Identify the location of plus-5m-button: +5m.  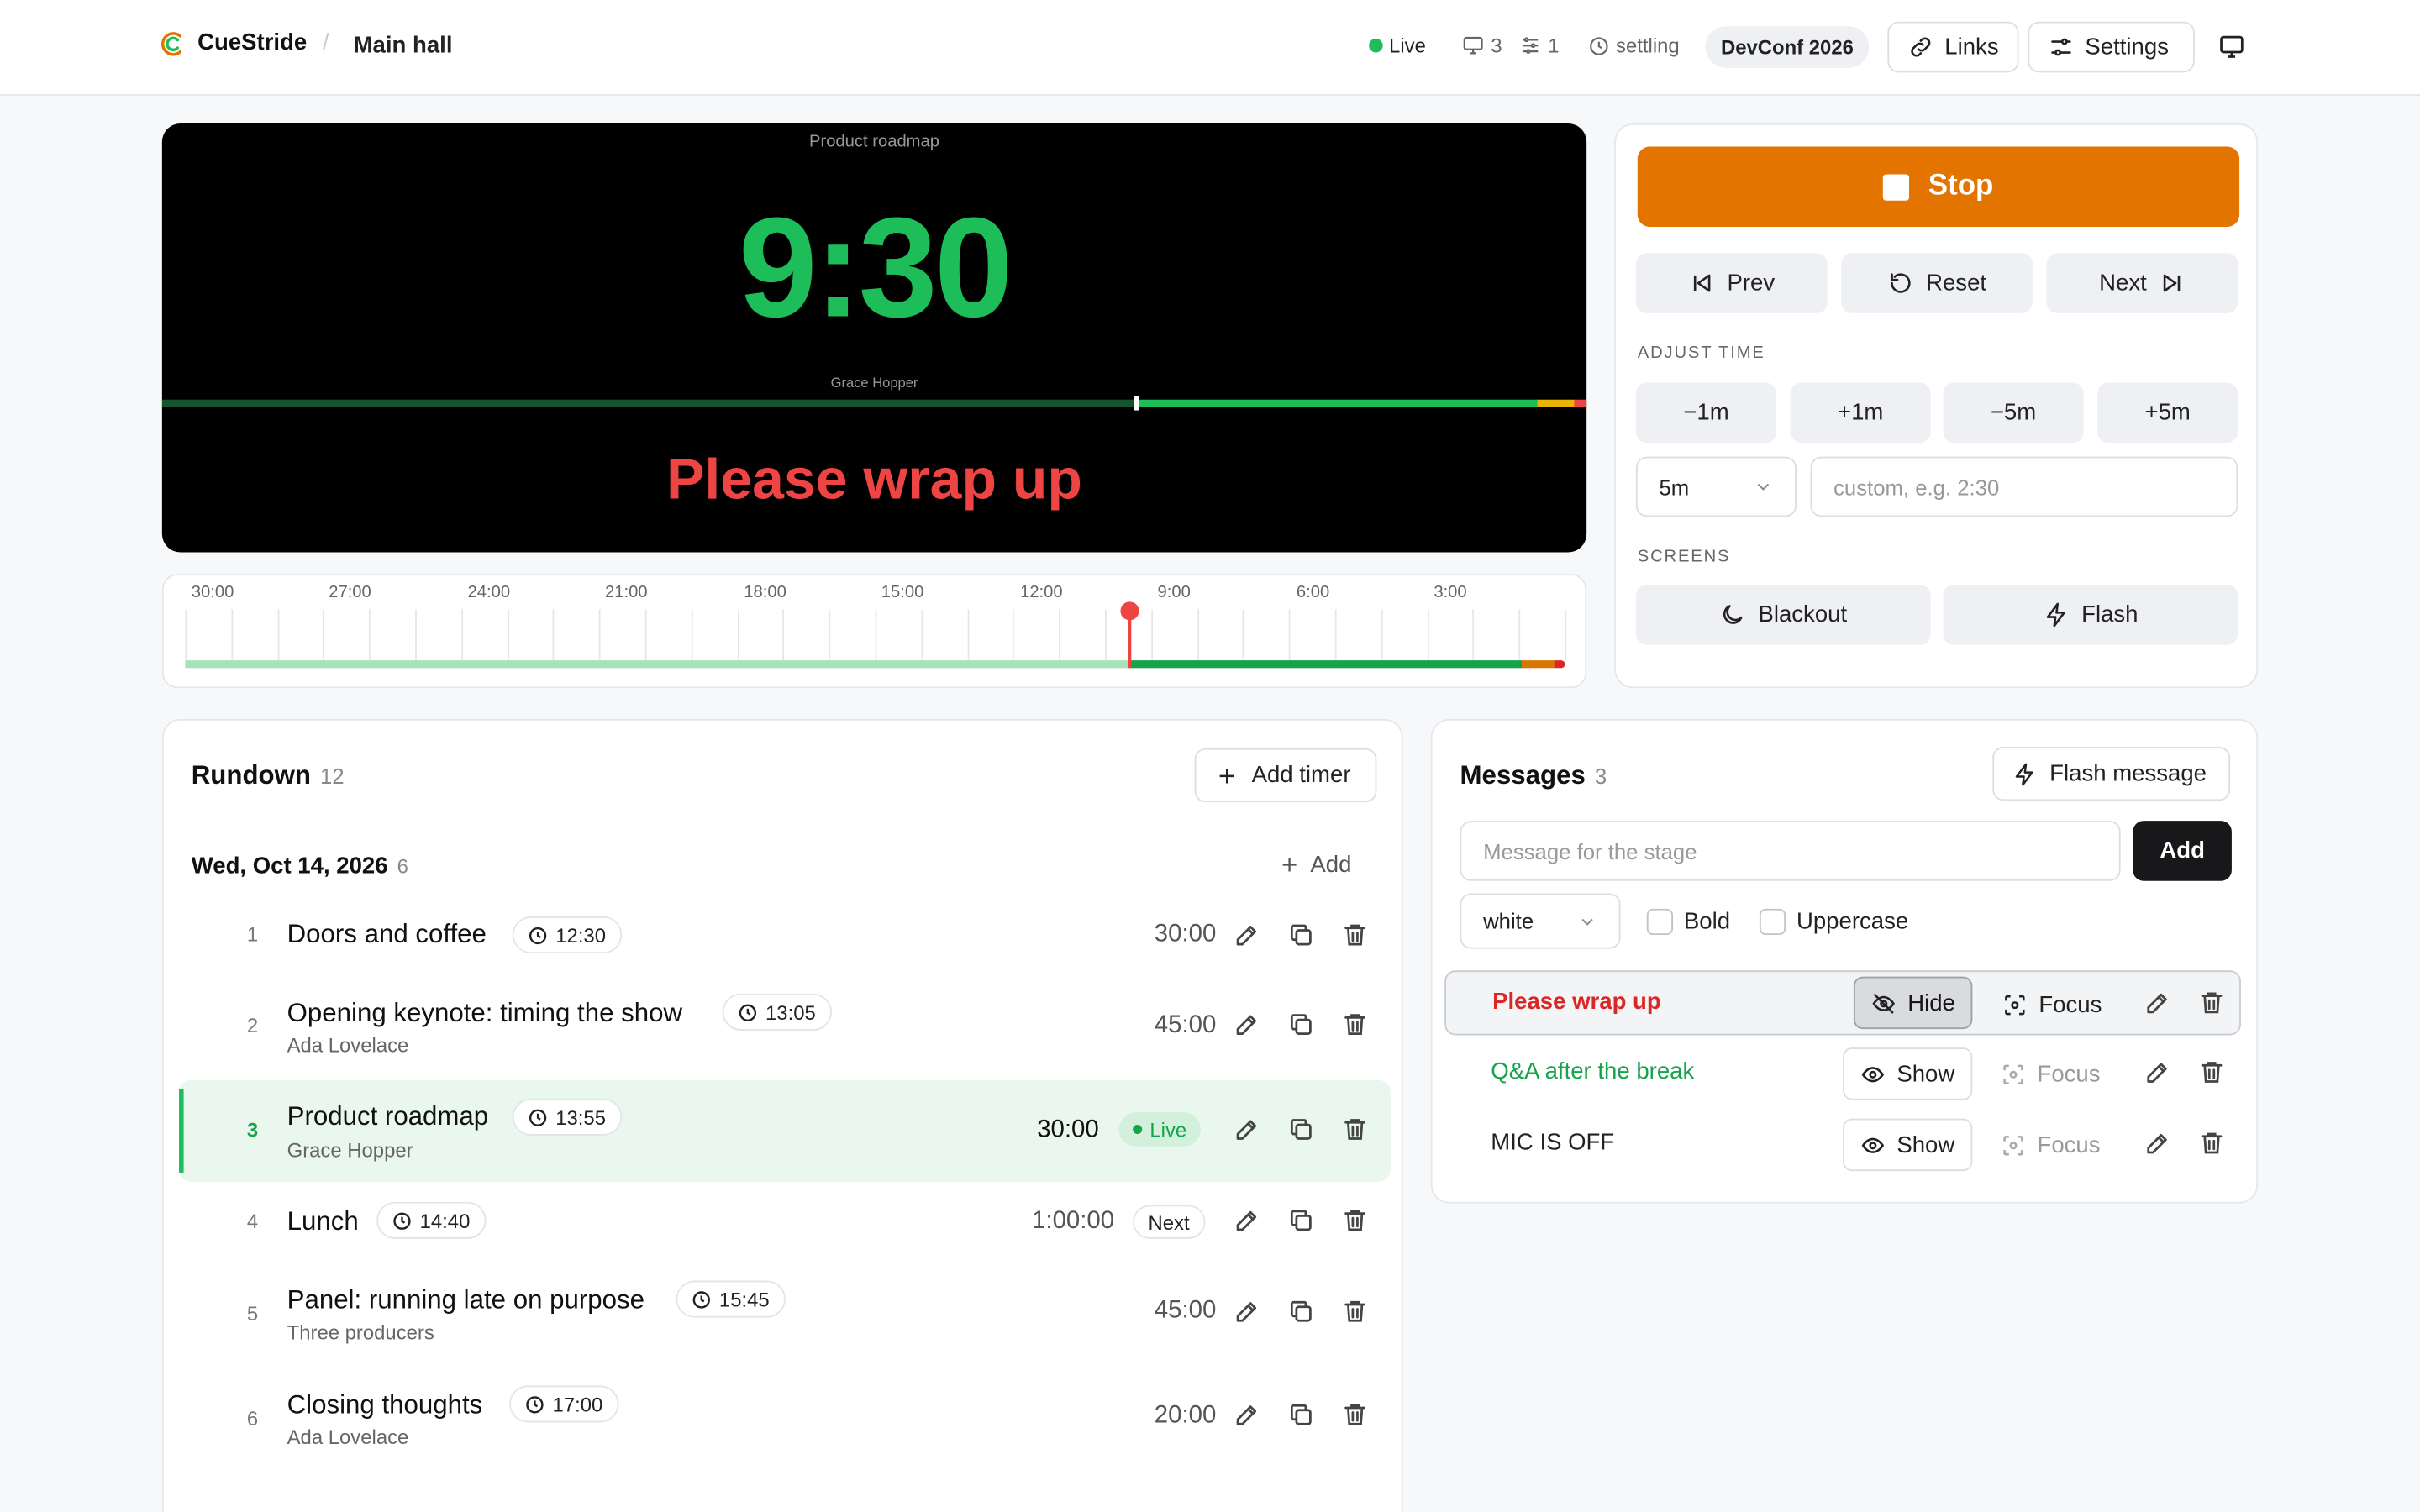
(2167, 413).